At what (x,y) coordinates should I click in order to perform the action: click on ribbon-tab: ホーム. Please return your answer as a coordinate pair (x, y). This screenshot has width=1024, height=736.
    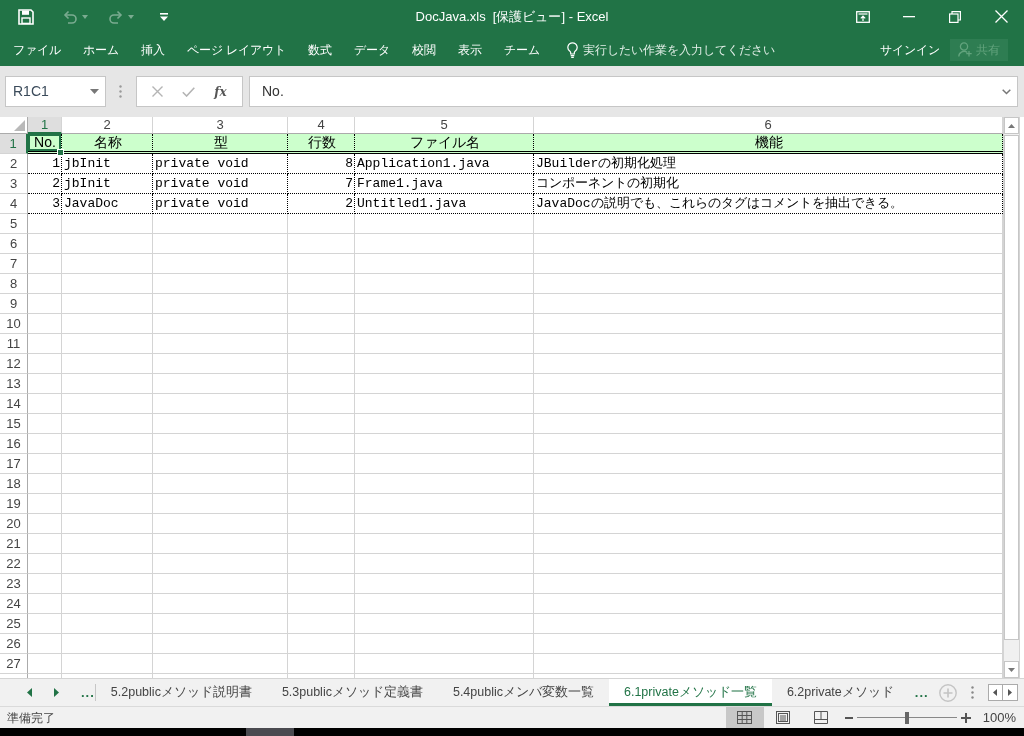
    Looking at the image, I should click on (101, 49).